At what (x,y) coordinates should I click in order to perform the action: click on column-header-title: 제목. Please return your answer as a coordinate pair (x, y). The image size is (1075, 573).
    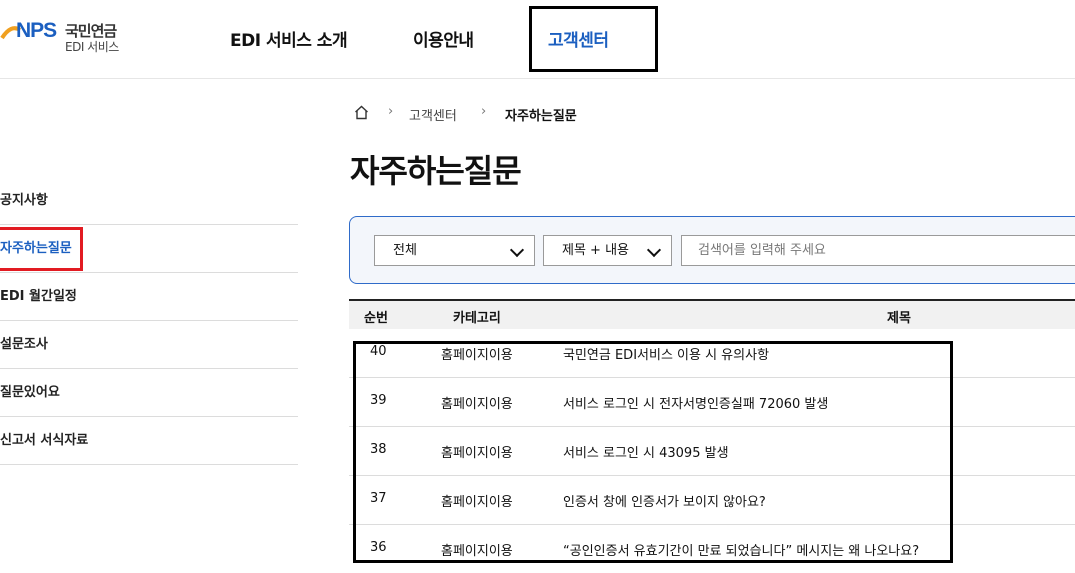
    Looking at the image, I should click on (899, 318).